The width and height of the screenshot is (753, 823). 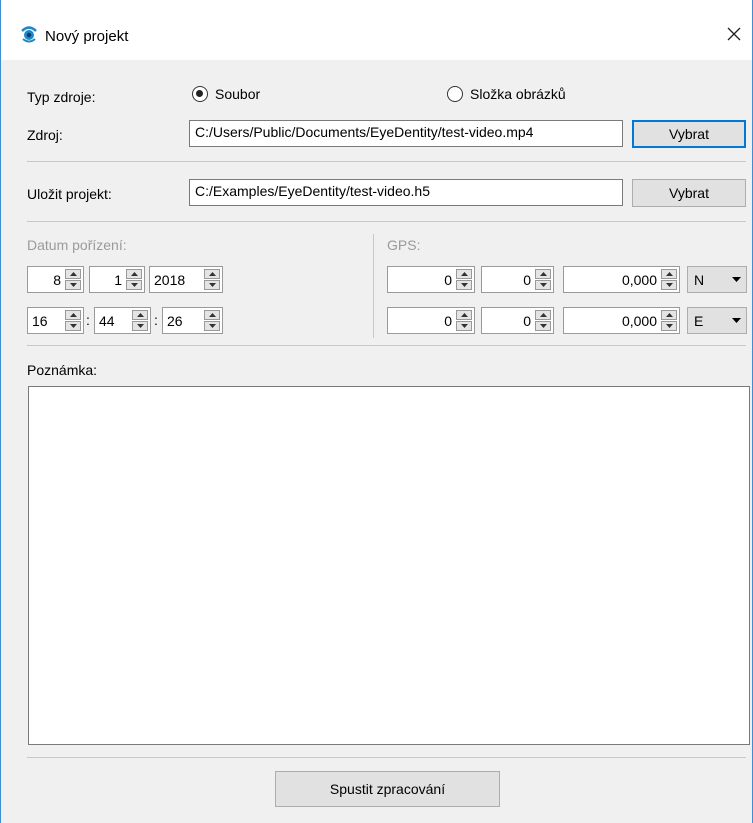 I want to click on source-type-label: Typ zdroje:, so click(x=61, y=97).